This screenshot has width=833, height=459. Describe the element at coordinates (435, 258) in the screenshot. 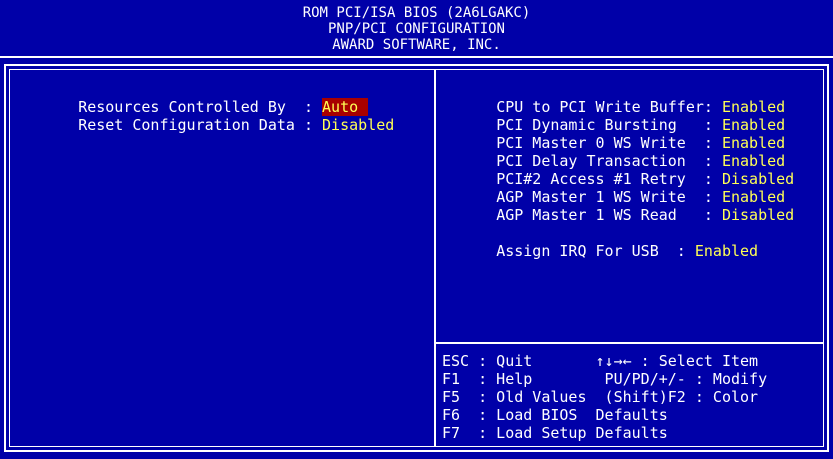

I see `column-divider` at that location.